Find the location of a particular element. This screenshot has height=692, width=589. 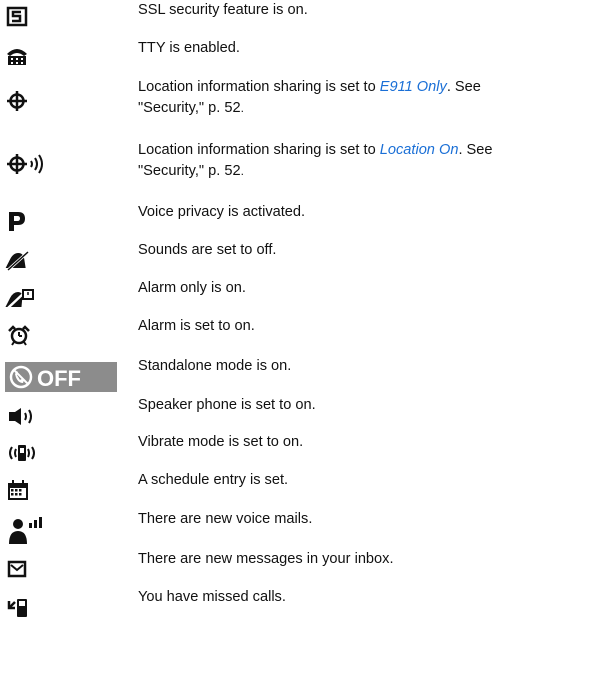

voice-privacy-icon is located at coordinates (27, 226).